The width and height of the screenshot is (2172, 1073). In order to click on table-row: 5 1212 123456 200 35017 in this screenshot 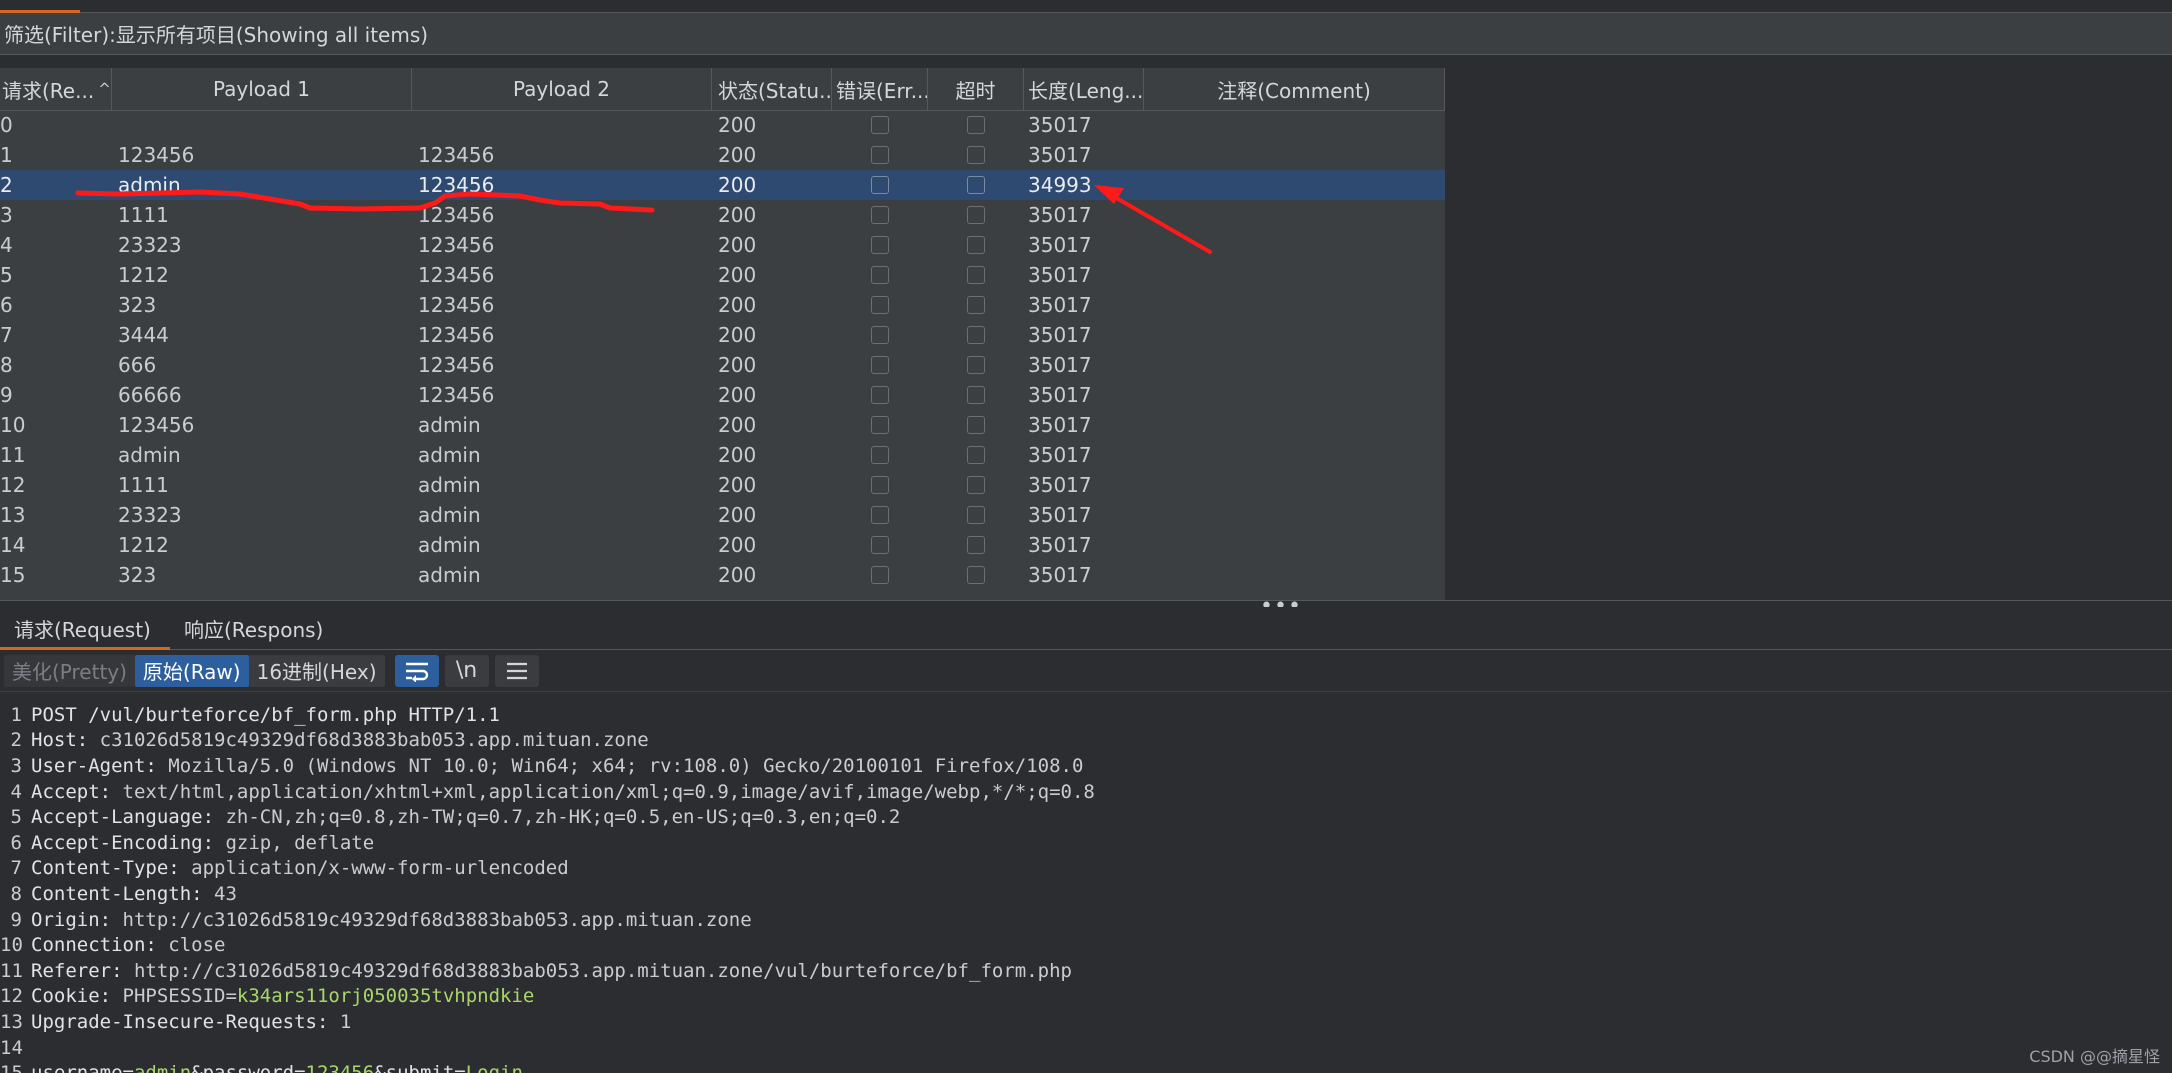, I will do `click(722, 275)`.